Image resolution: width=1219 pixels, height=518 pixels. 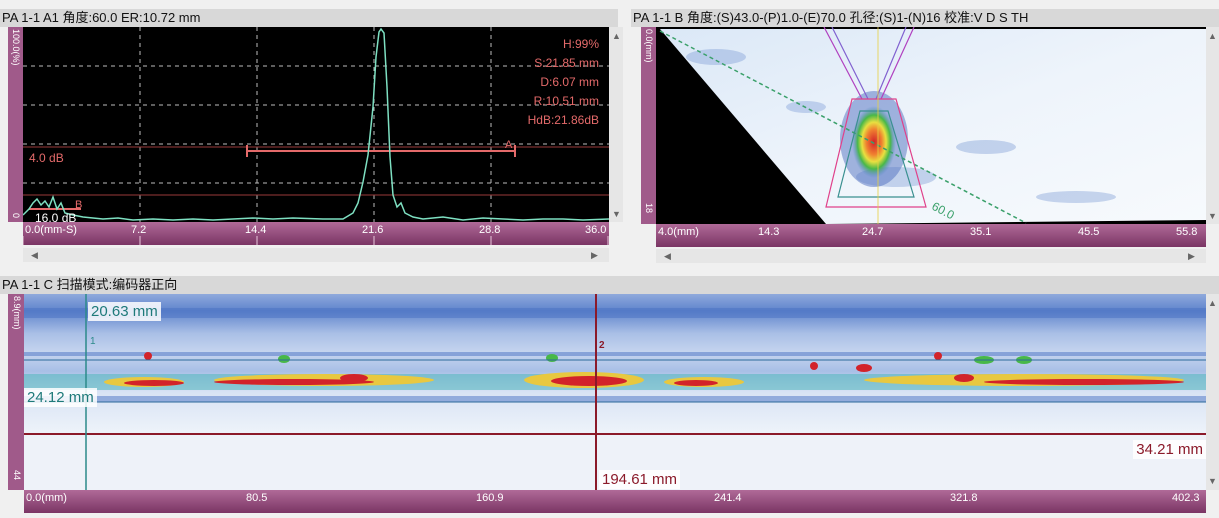 I want to click on cscan-vscale-label: 8.9(mm), so click(x=17, y=313).